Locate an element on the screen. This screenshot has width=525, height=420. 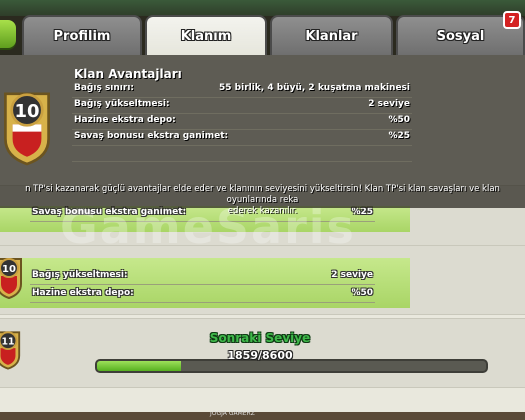
clan-level-shield: 11 is located at coordinates (11, 352).